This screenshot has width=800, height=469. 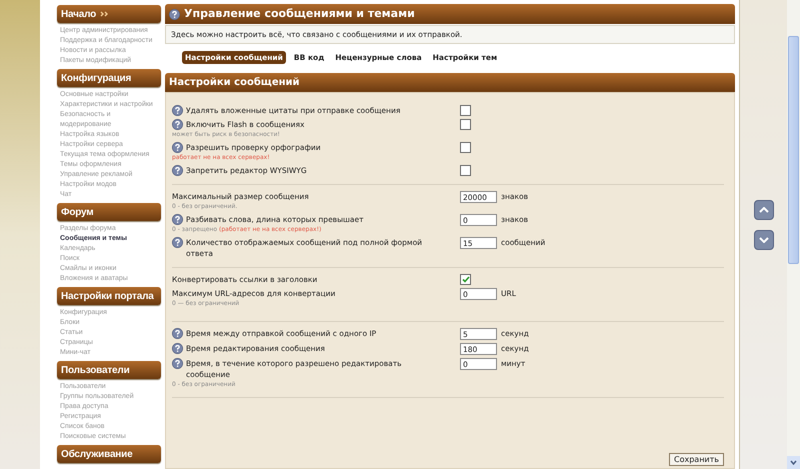 I want to click on scrollbar-thumb, so click(x=793, y=150).